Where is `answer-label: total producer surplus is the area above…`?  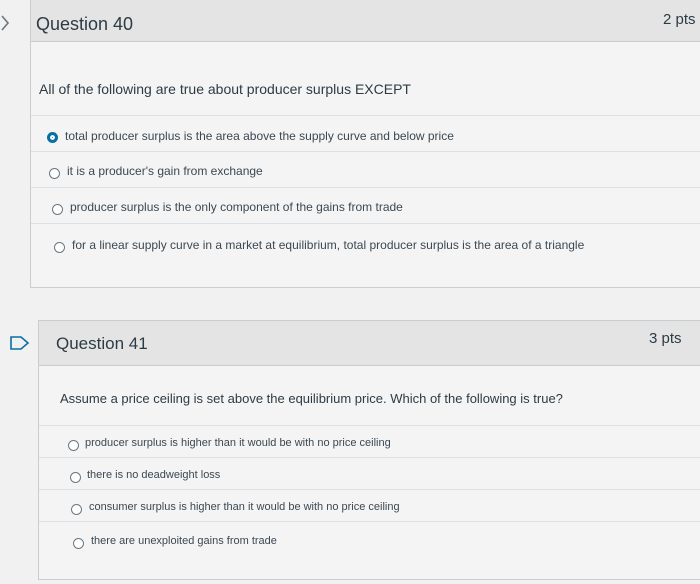
answer-label: total producer surplus is the area above… is located at coordinates (259, 136).